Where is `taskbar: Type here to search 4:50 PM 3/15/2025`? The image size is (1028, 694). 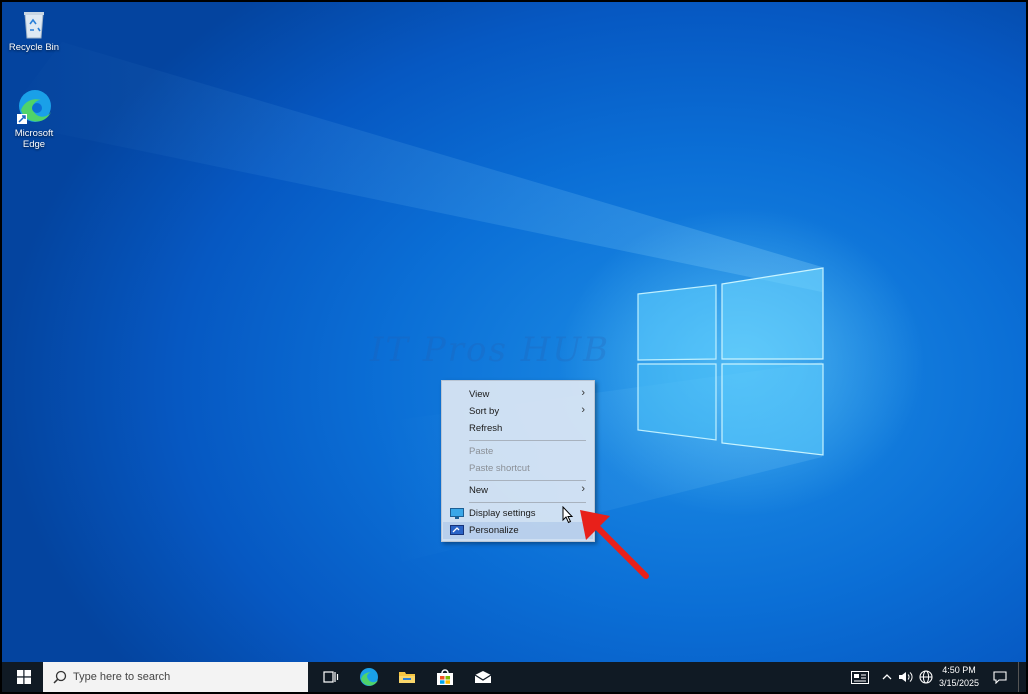 taskbar: Type here to search 4:50 PM 3/15/2025 is located at coordinates (514, 677).